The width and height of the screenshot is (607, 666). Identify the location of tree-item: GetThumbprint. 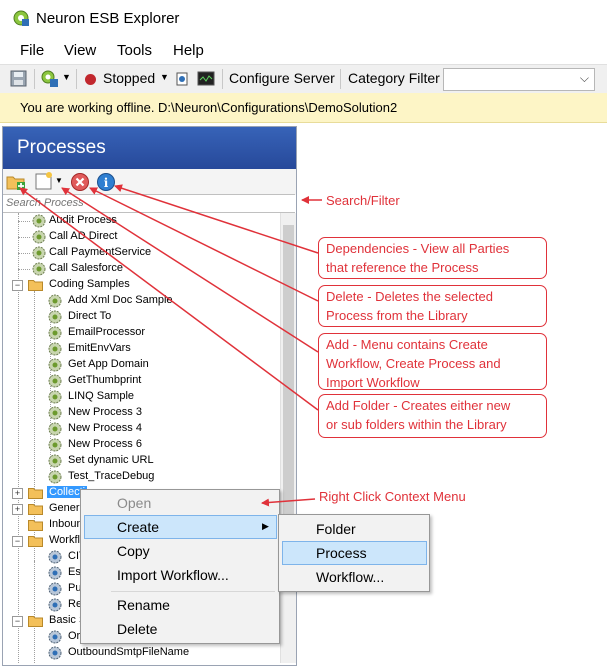
(141, 381).